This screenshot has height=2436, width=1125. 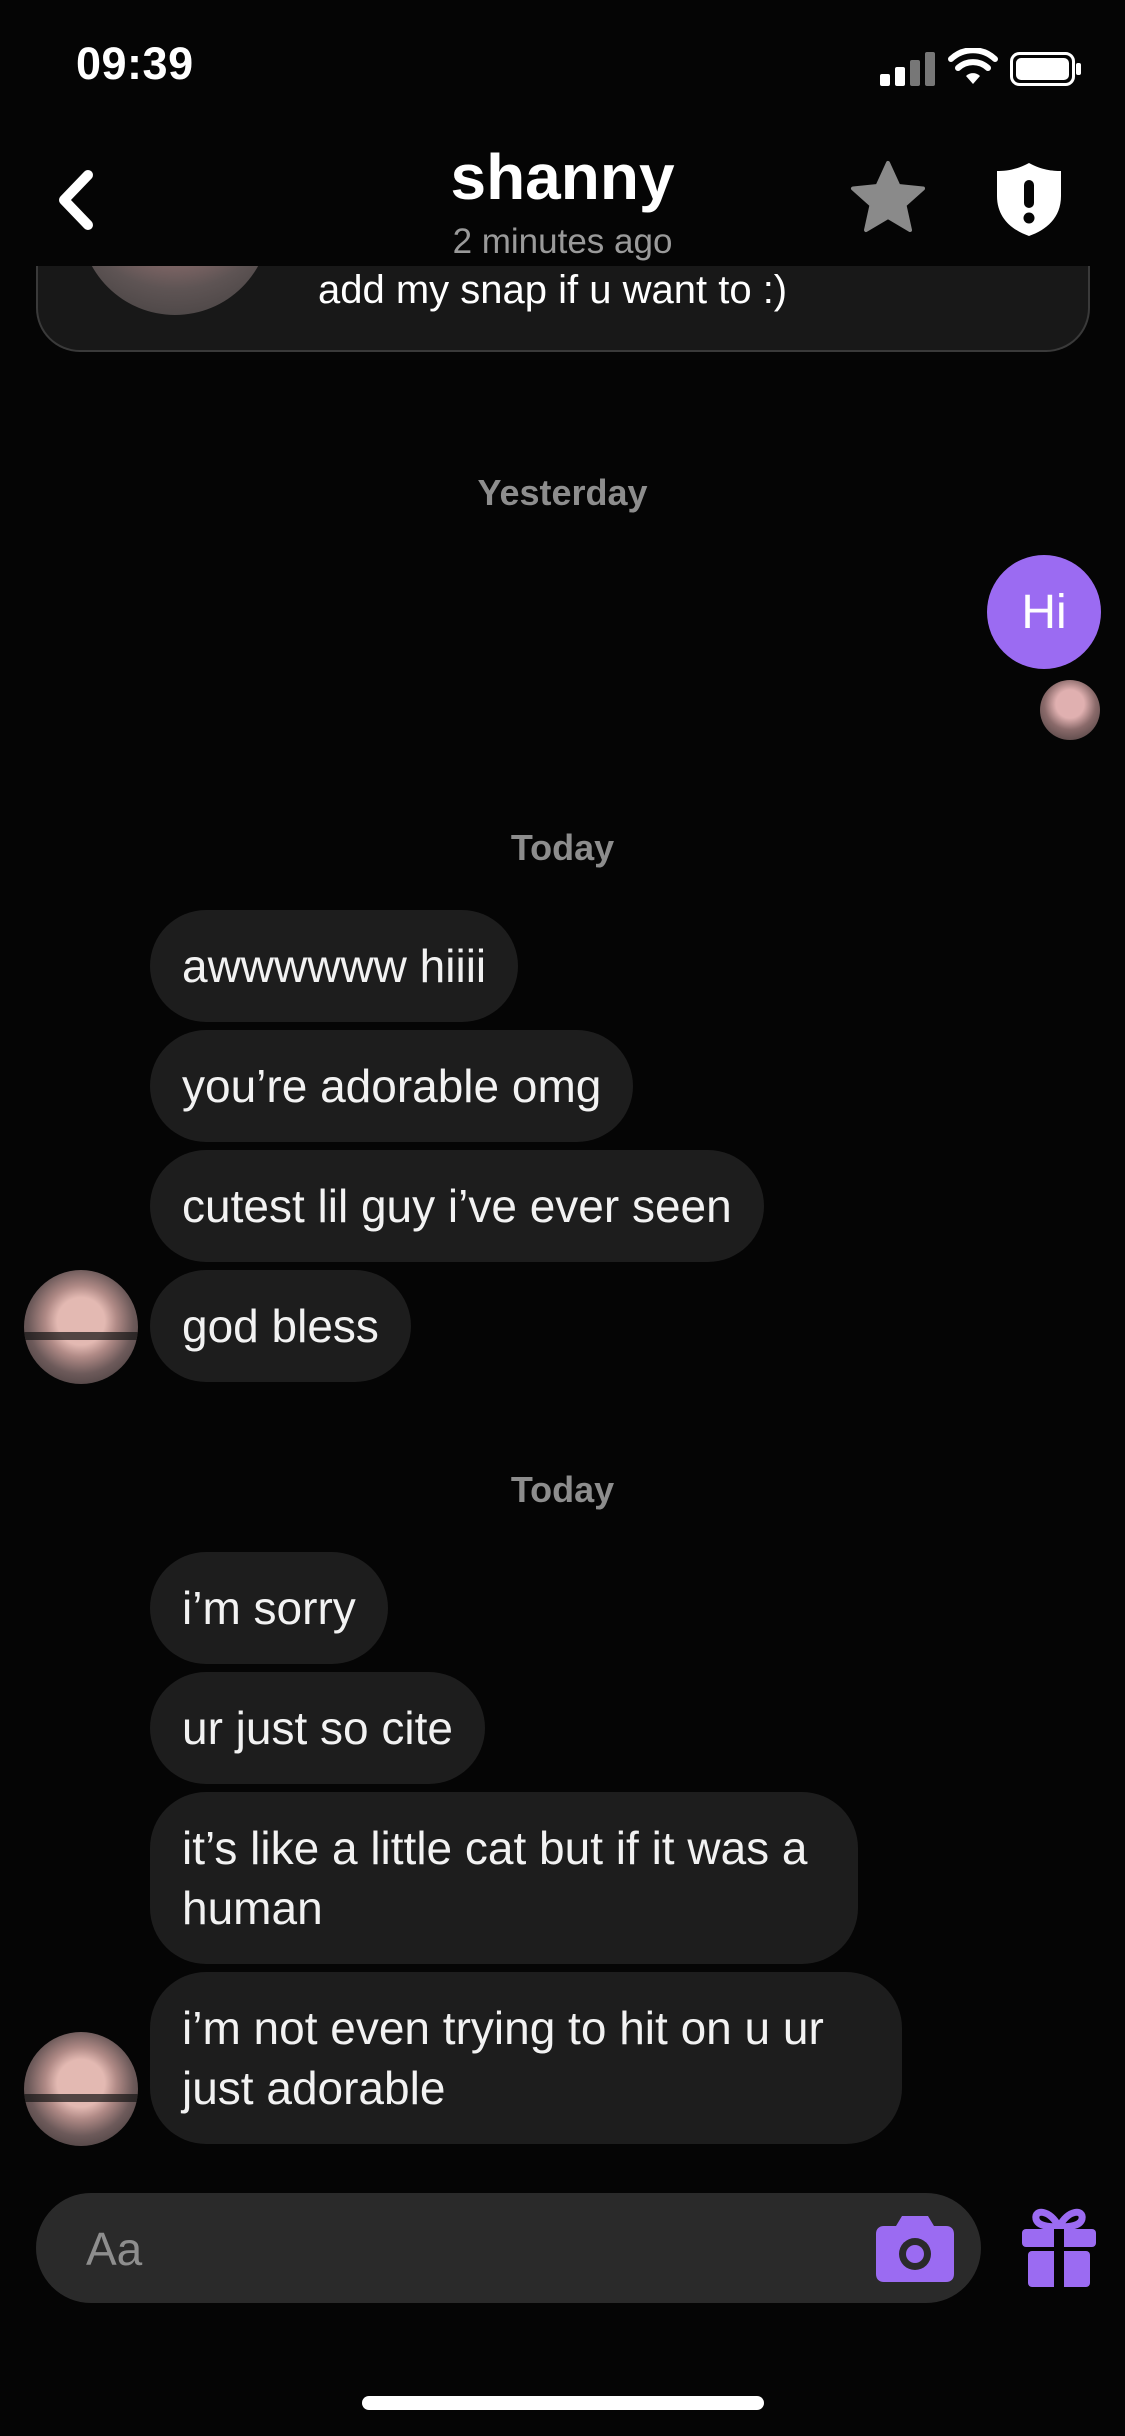 I want to click on message-text: i’m sorry, so click(x=269, y=1608).